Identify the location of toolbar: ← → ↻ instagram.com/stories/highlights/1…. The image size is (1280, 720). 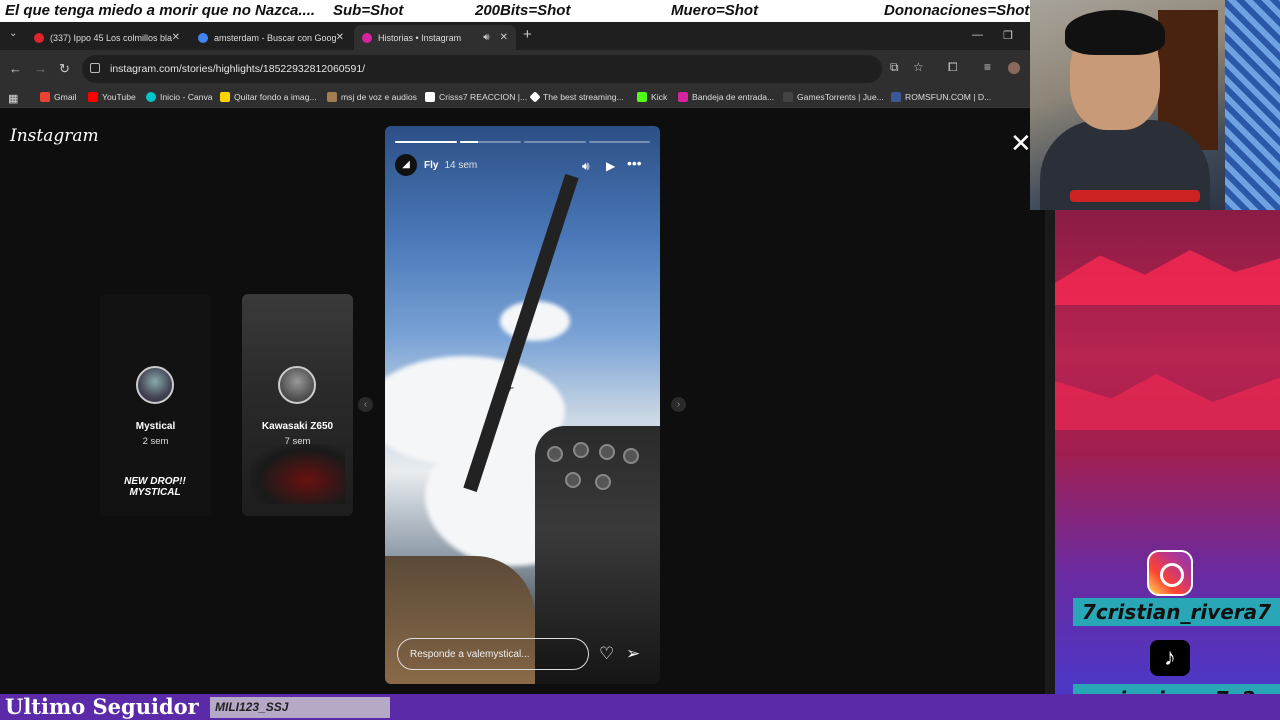
(515, 69).